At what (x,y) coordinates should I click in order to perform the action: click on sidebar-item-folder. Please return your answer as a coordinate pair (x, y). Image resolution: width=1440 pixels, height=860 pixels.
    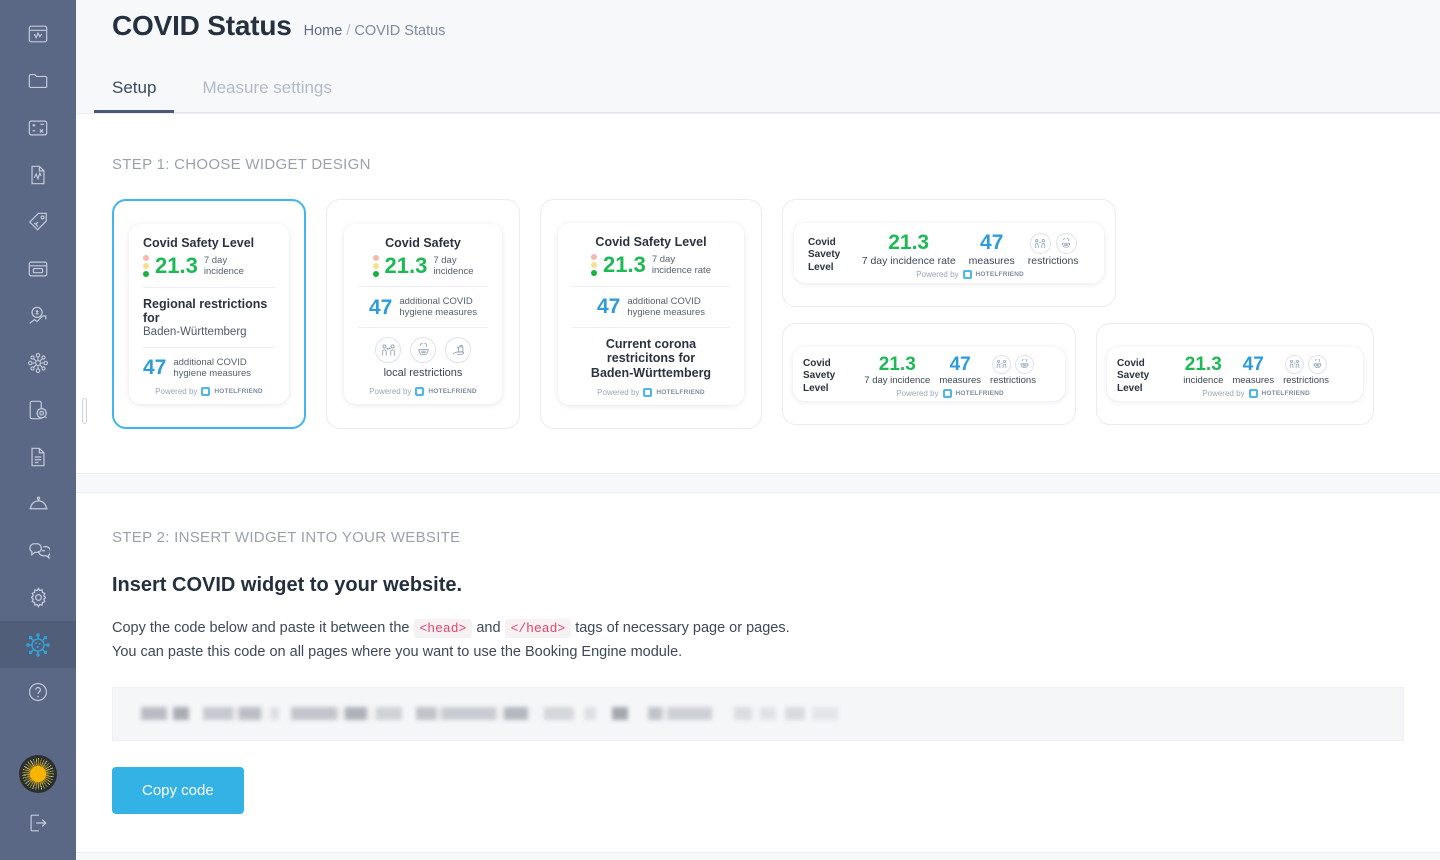
    Looking at the image, I should click on (38, 80).